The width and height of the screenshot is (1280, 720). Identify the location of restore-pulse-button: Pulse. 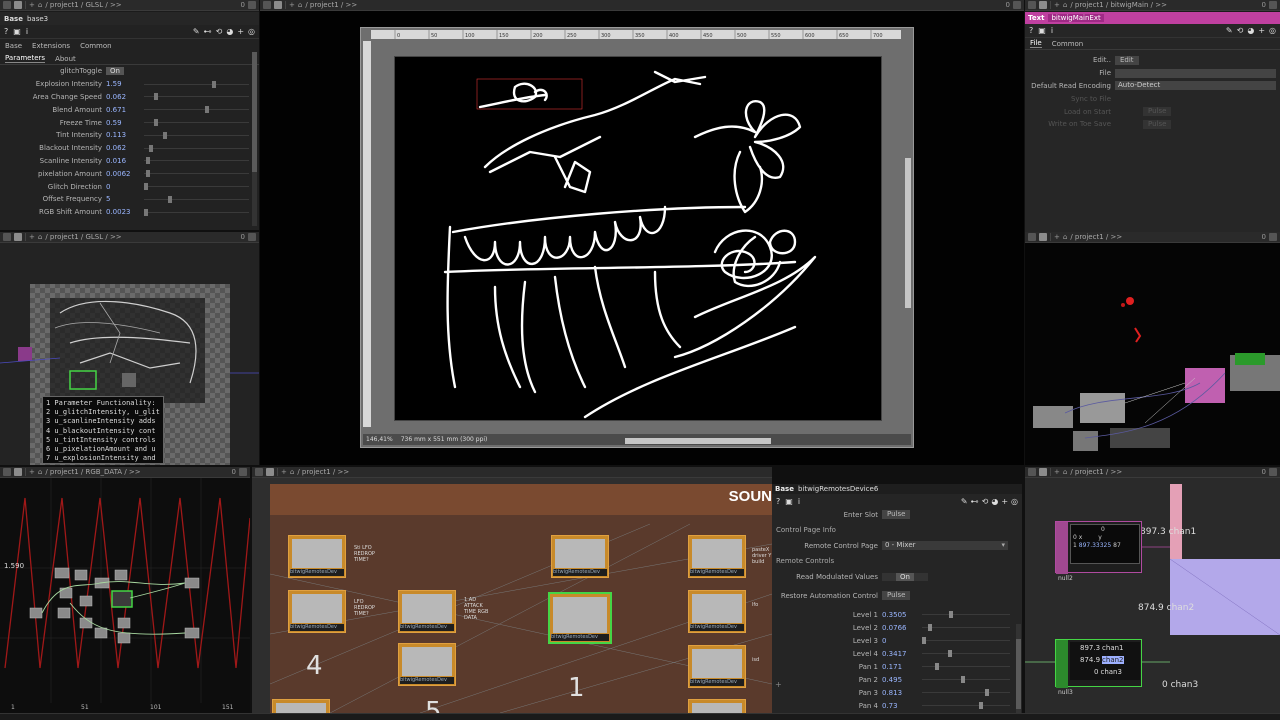
(896, 595).